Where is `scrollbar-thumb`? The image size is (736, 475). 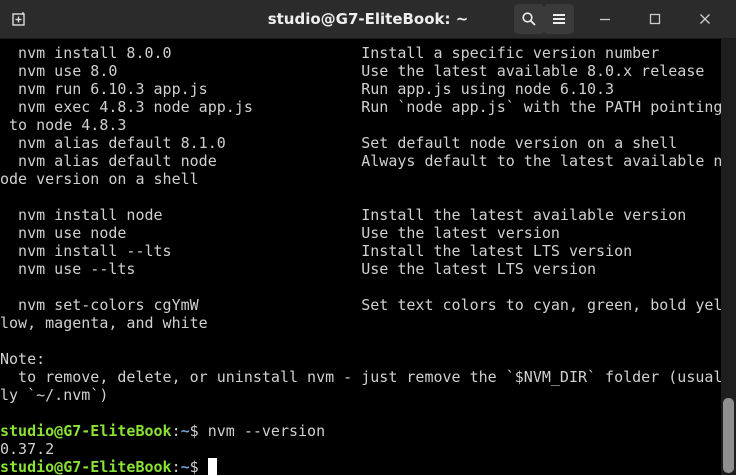
scrollbar-thumb is located at coordinates (728, 435).